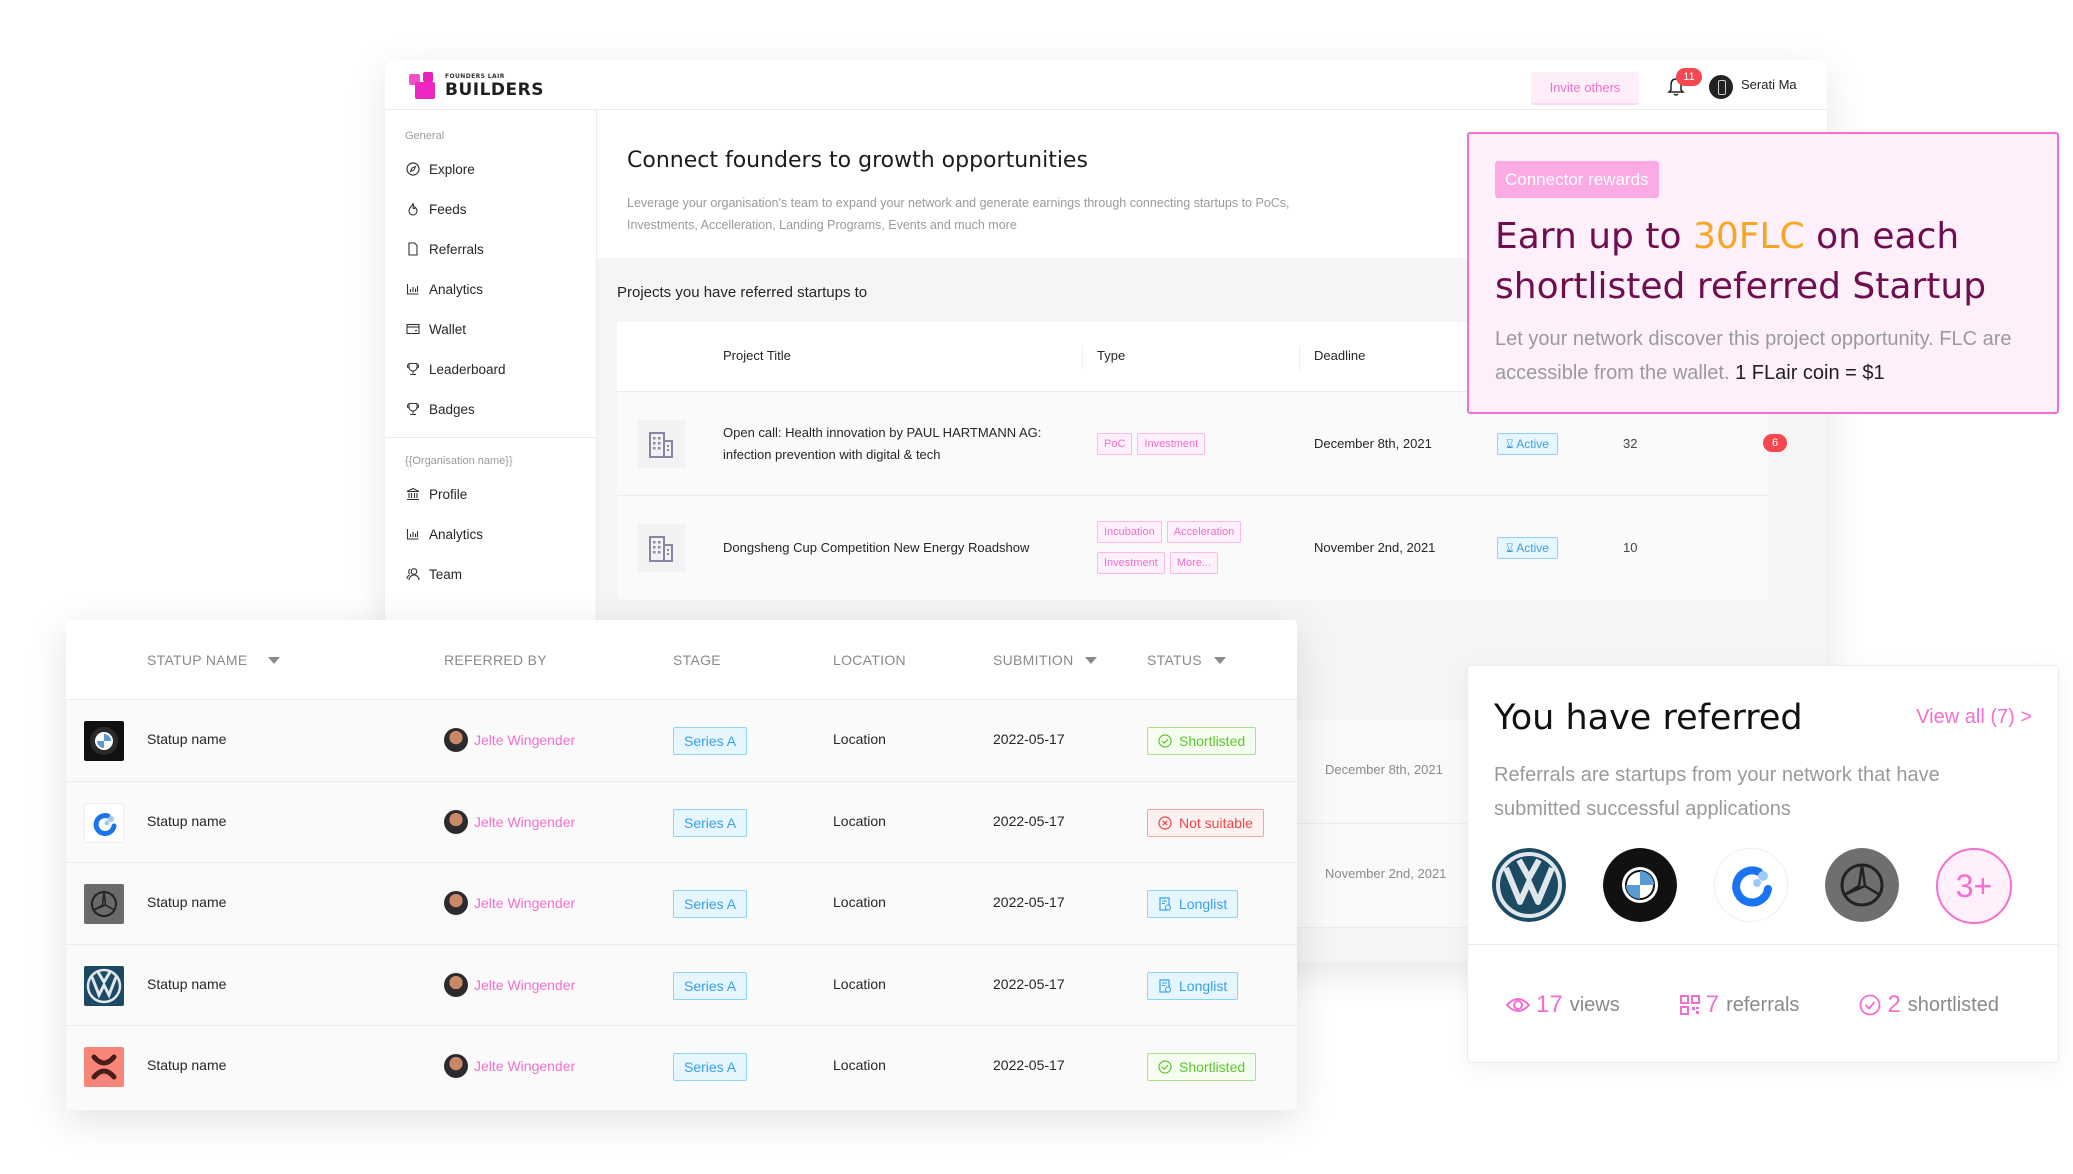 Image resolution: width=2073 pixels, height=1174 pixels. I want to click on logo-mark-icon, so click(423, 86).